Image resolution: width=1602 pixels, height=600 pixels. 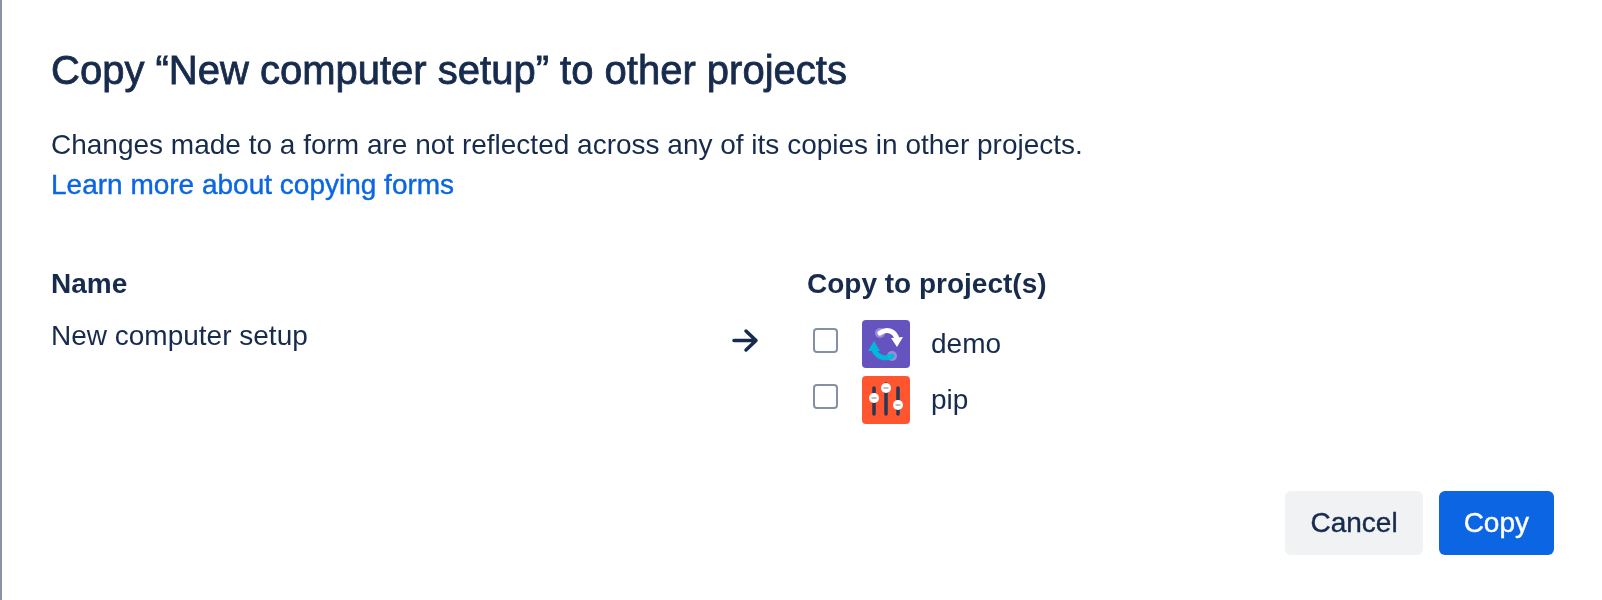 I want to click on dialog-title: Copy “New computer setup” to other projects, so click(x=449, y=70).